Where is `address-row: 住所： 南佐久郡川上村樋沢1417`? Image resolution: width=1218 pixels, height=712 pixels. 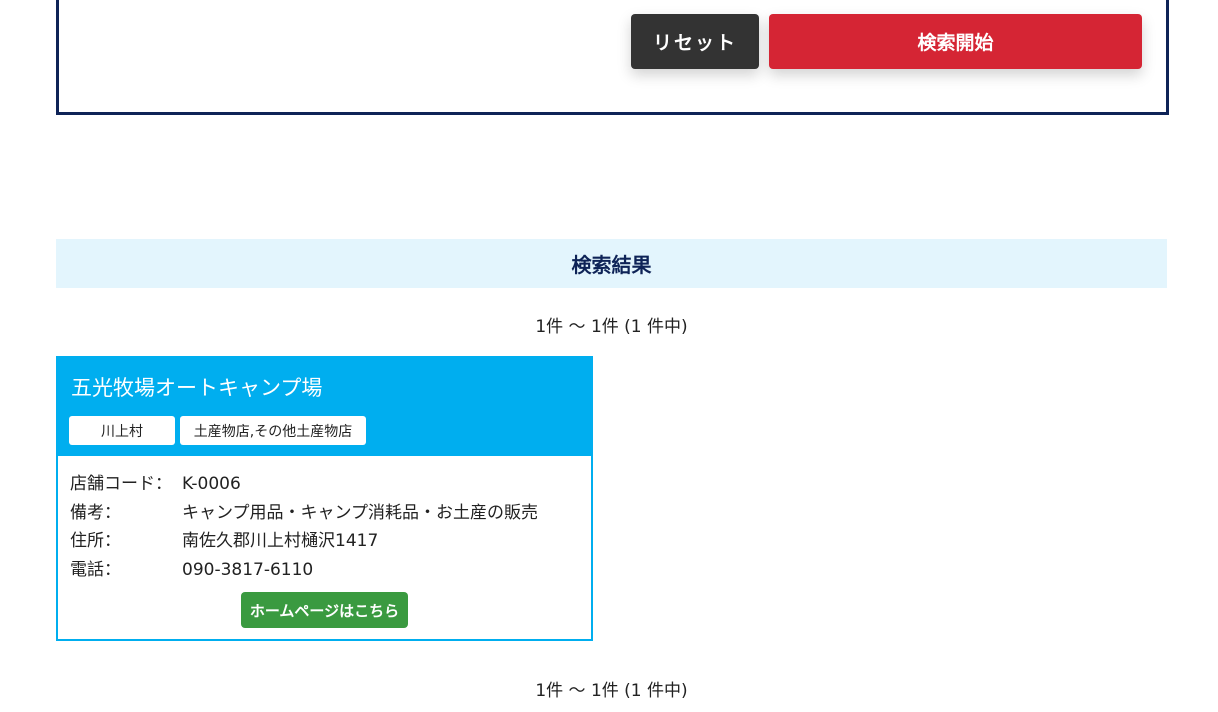 address-row: 住所： 南佐久郡川上村樋沢1417 is located at coordinates (304, 541).